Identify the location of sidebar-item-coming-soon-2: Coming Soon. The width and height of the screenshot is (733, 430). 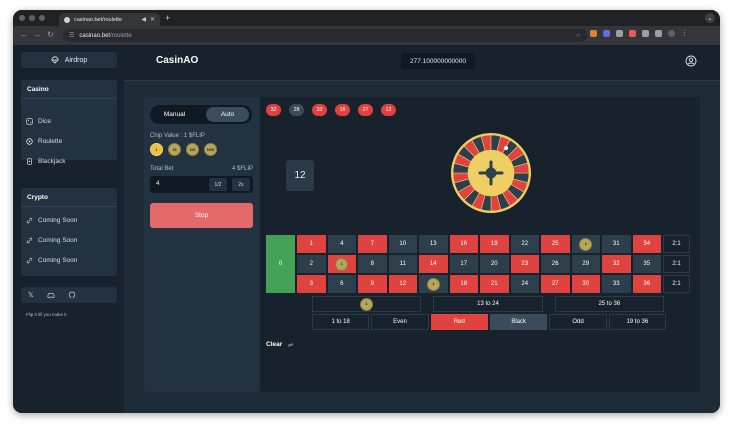
(51, 240).